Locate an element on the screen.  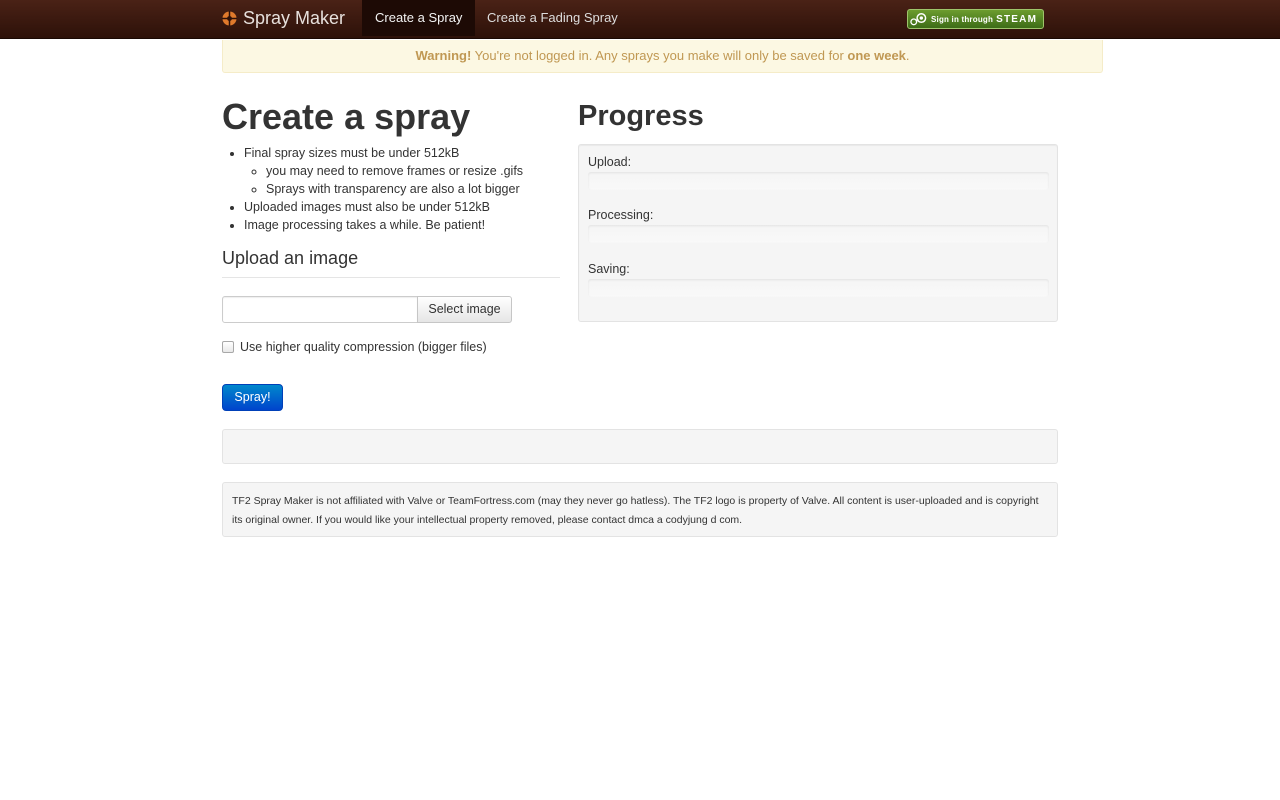
create-spray-heading: Create a spray is located at coordinates (346, 116).